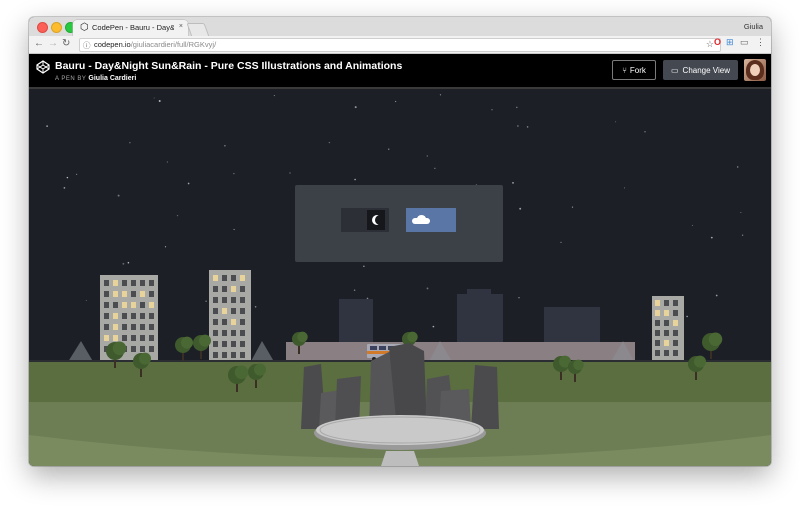  Describe the element at coordinates (717, 42) in the screenshot. I see `opera-extension-icon: O` at that location.